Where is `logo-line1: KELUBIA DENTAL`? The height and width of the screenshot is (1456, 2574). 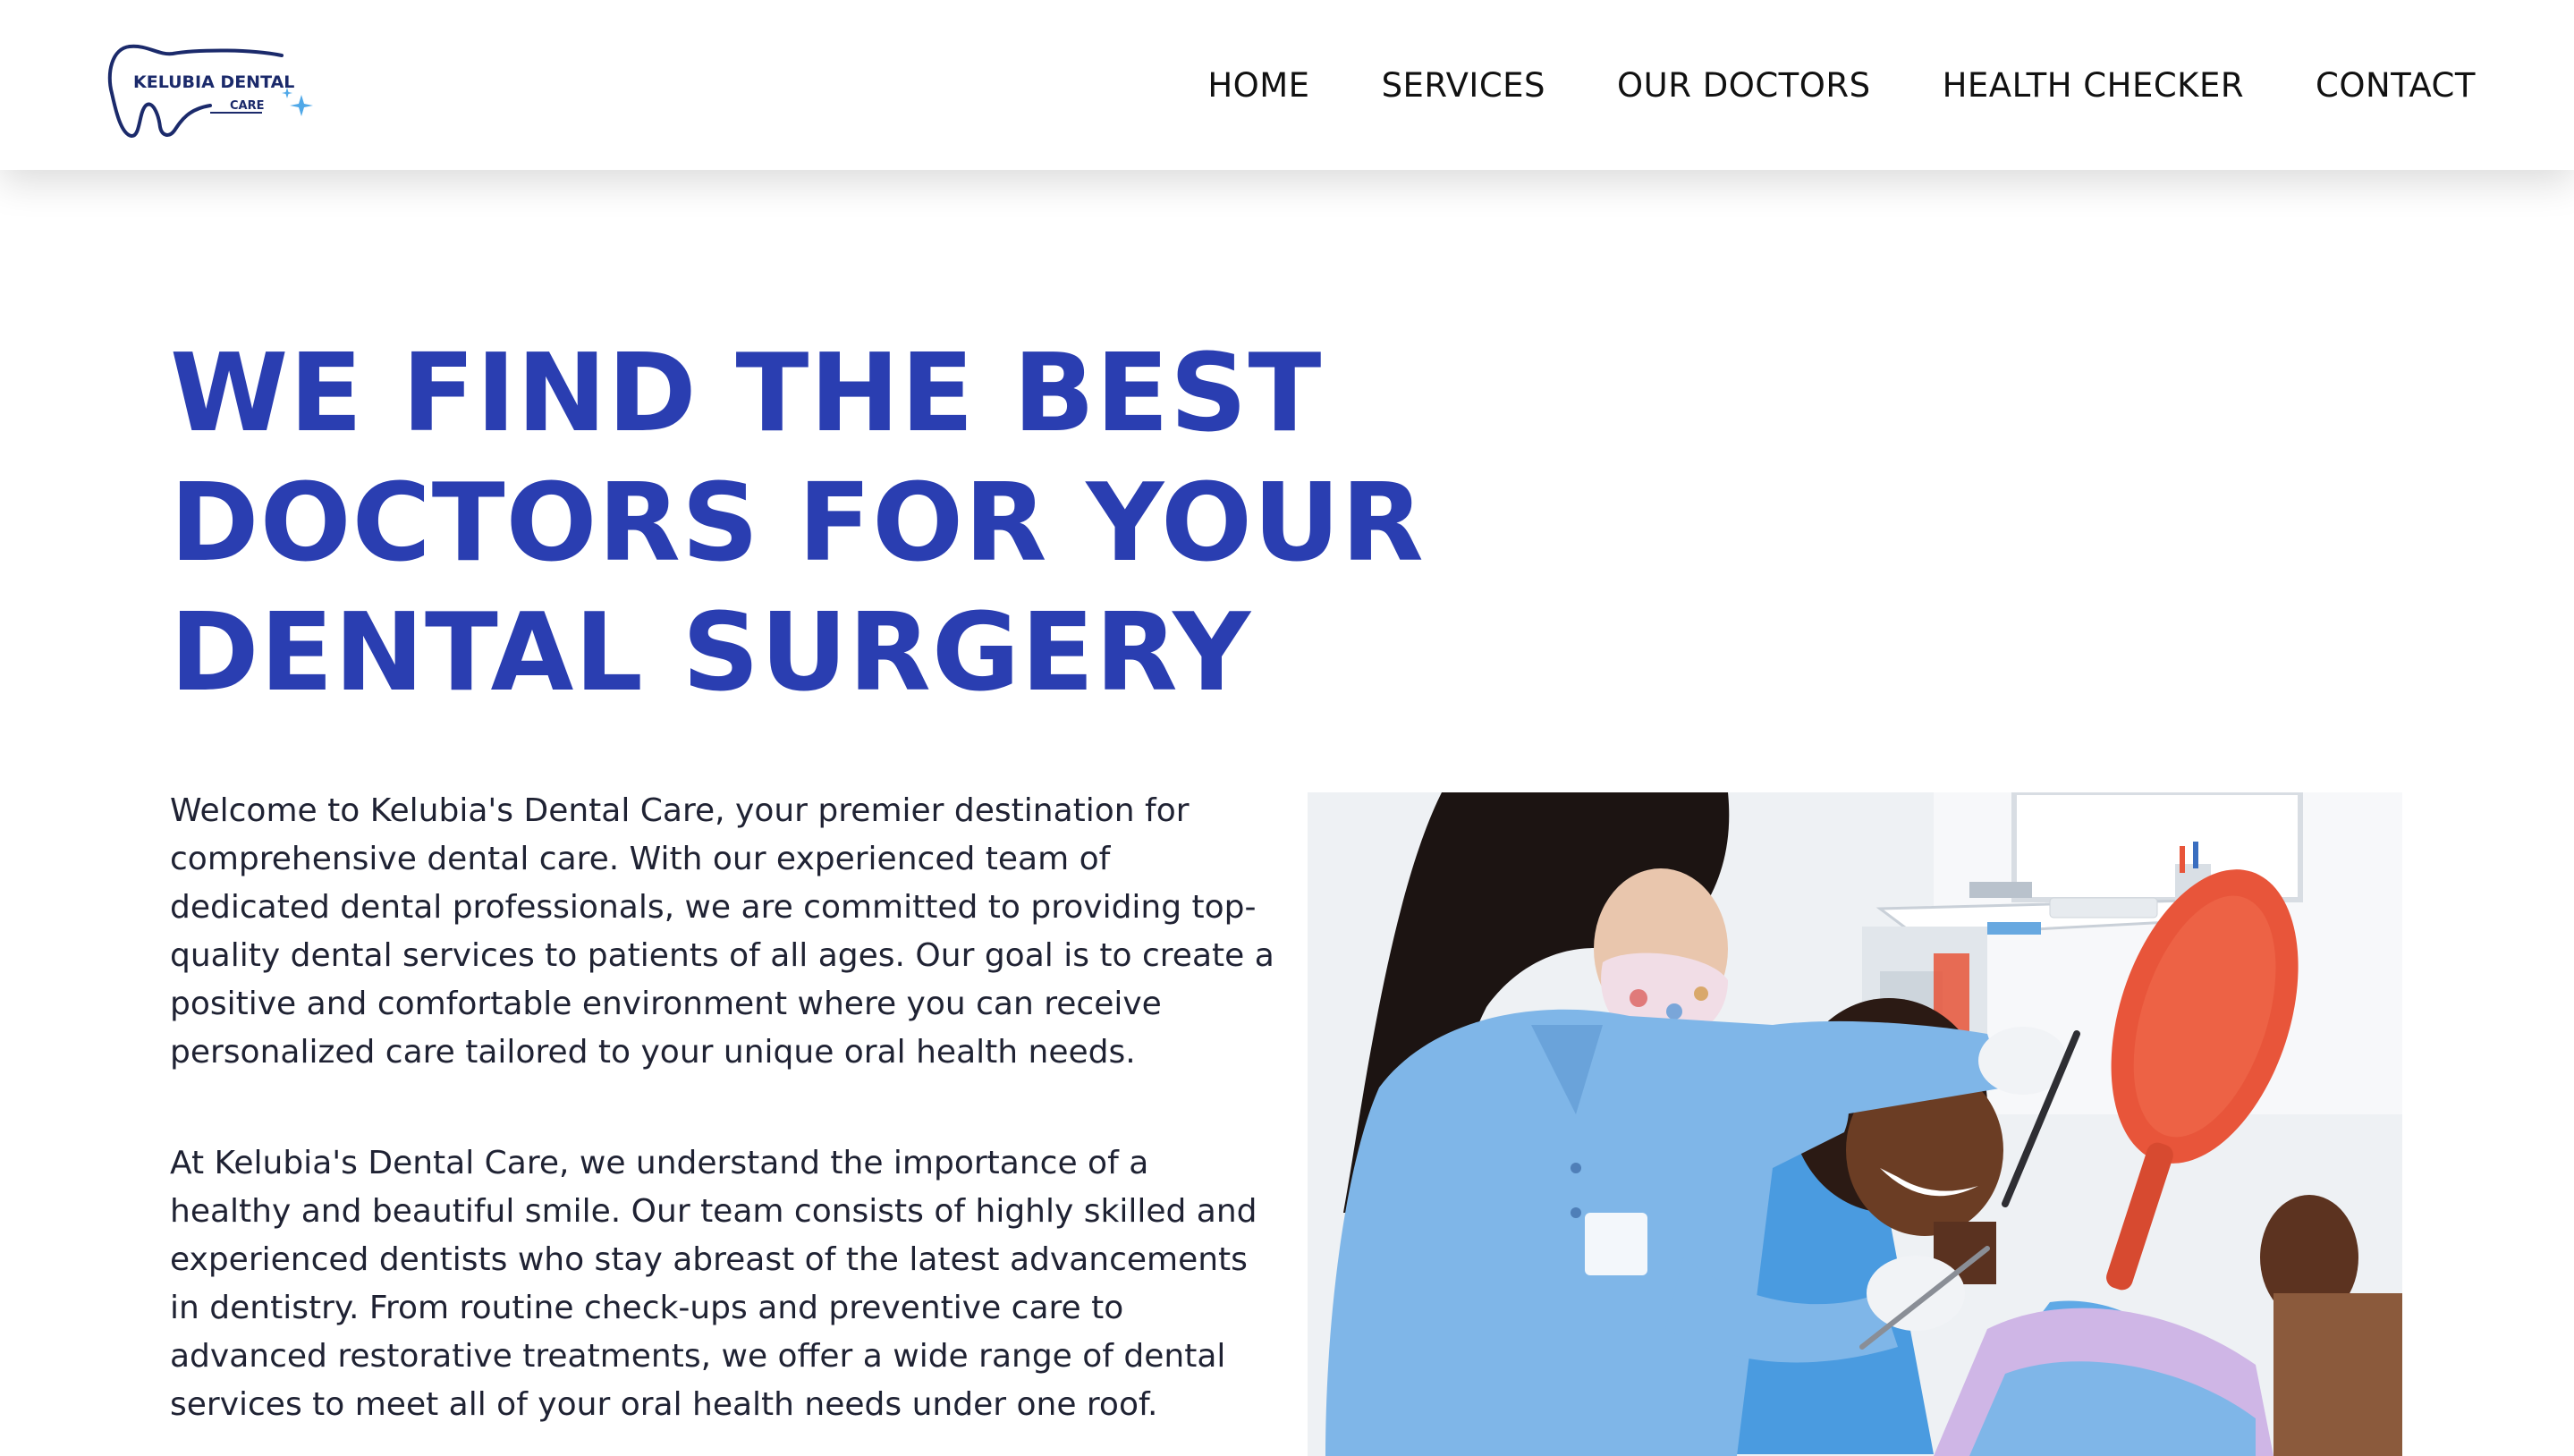 logo-line1: KELUBIA DENTAL is located at coordinates (213, 82).